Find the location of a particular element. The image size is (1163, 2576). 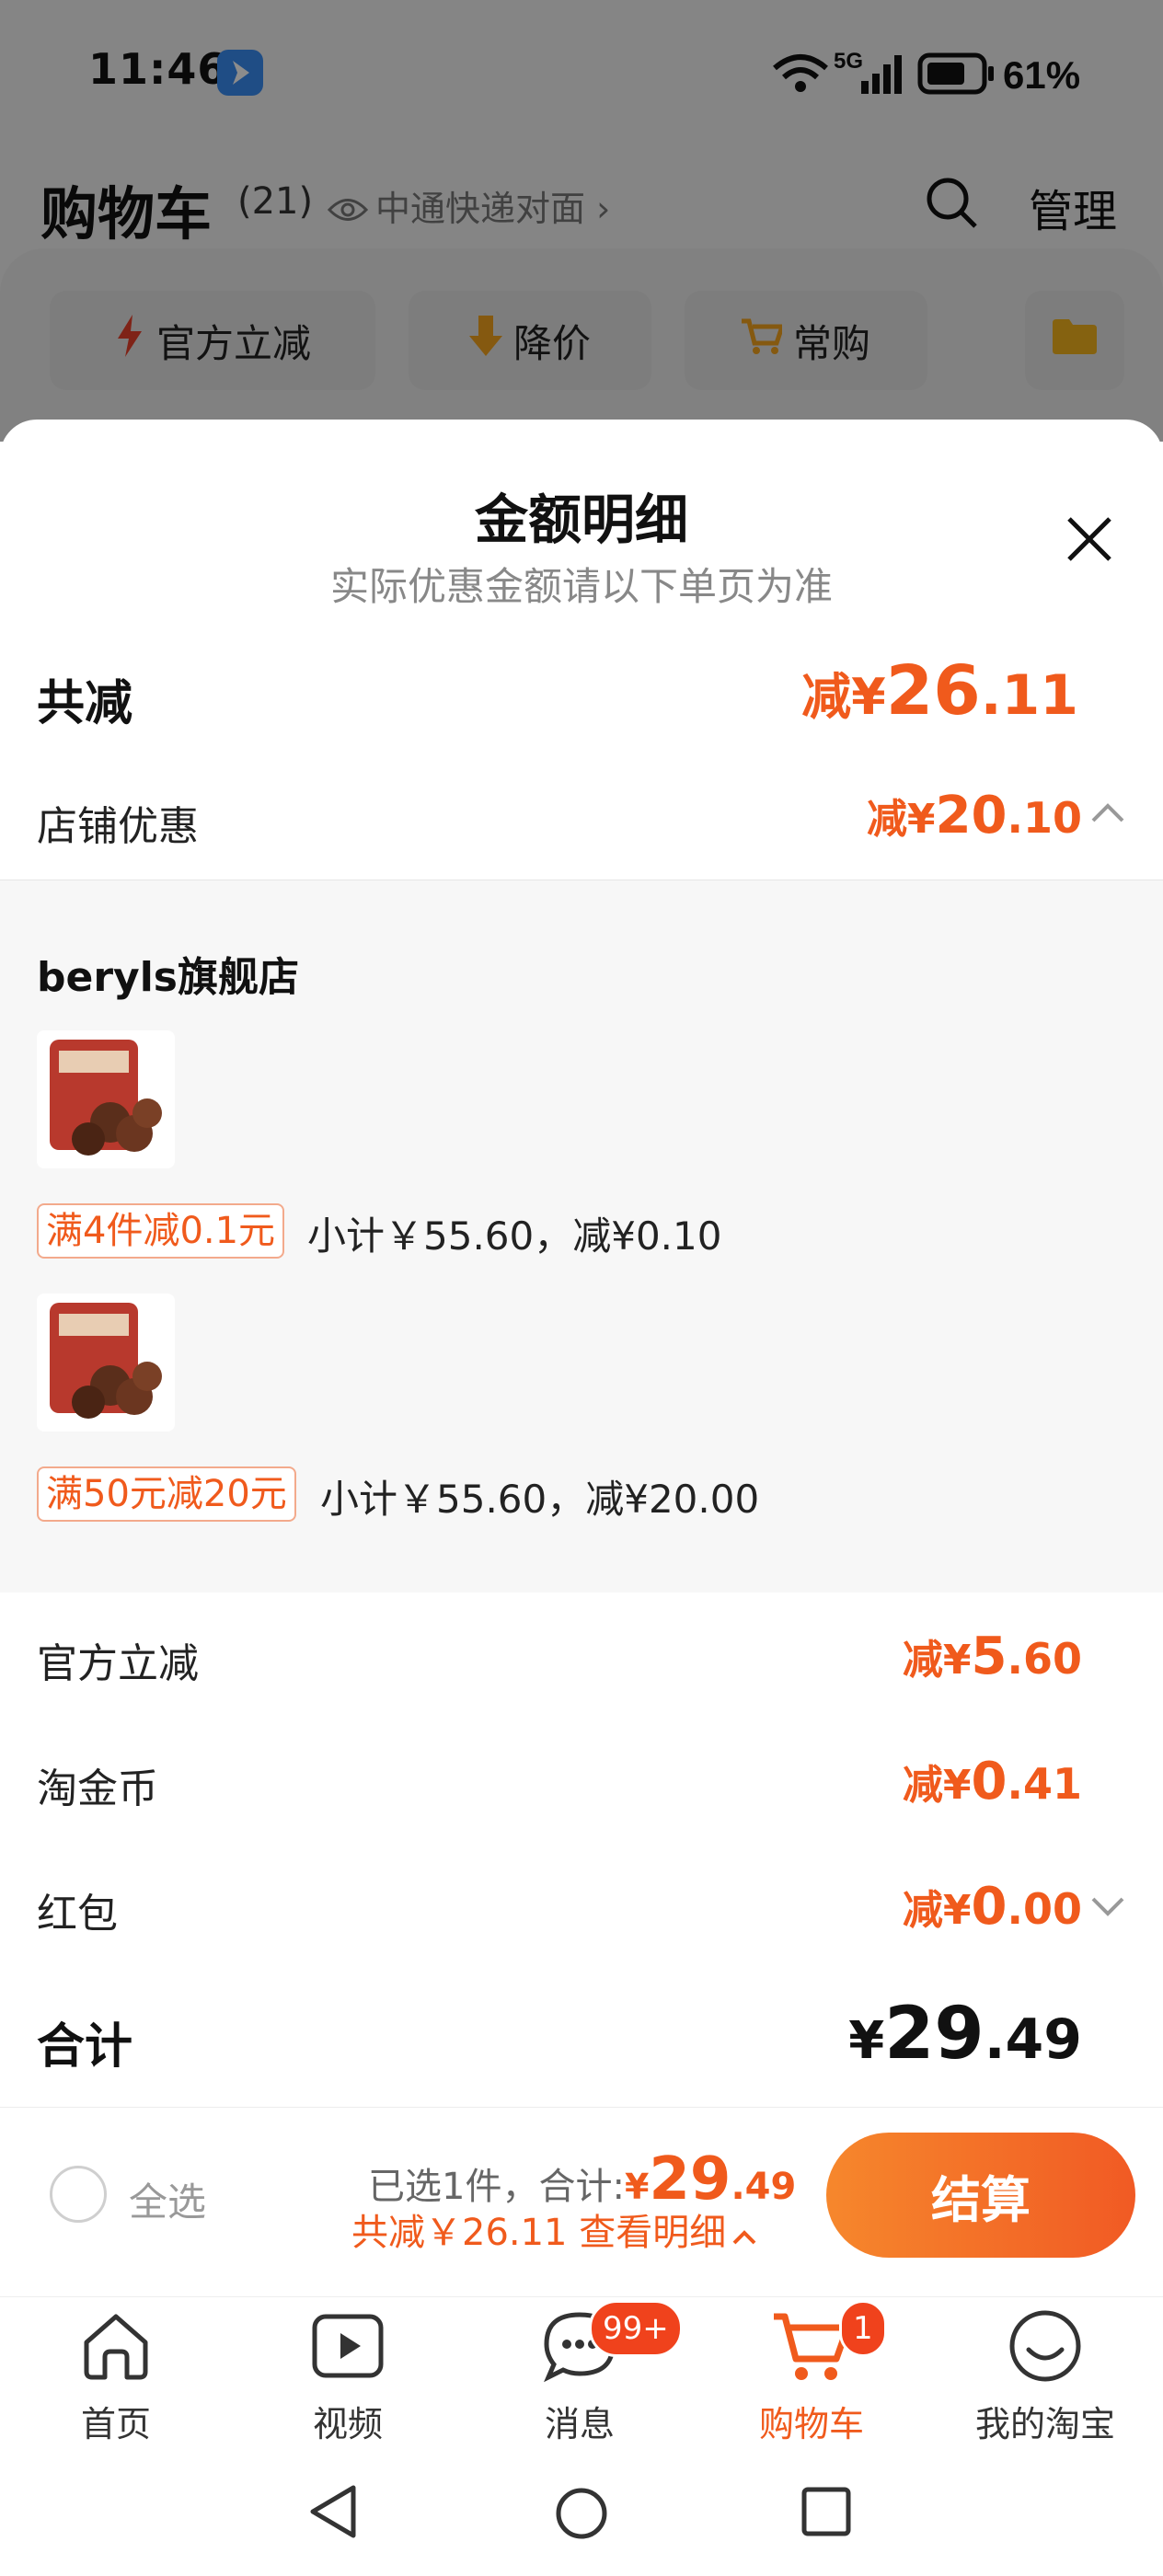

total-value: ¥29.49 is located at coordinates (965, 2034).